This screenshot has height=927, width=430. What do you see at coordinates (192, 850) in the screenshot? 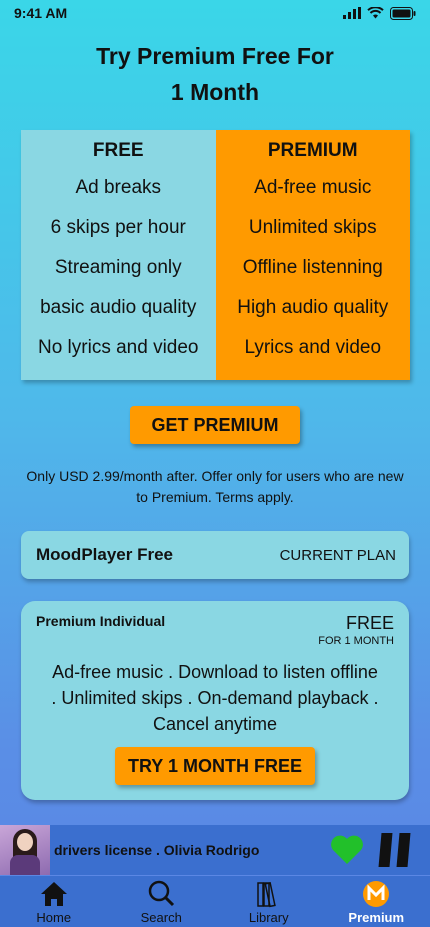
I see `now-playing-track: drivers license . Olivia Rodrigo` at bounding box center [192, 850].